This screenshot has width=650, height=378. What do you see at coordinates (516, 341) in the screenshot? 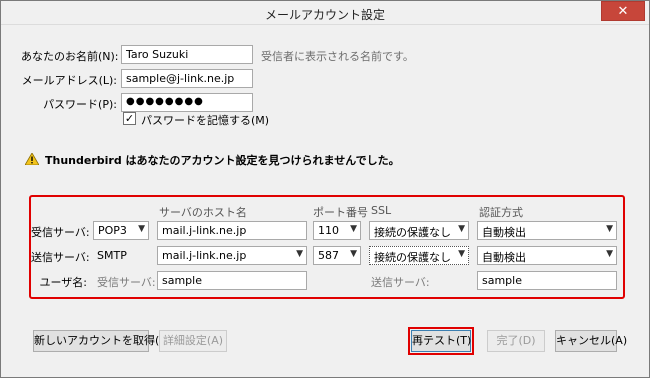
I see `done-button: 完了(D)` at bounding box center [516, 341].